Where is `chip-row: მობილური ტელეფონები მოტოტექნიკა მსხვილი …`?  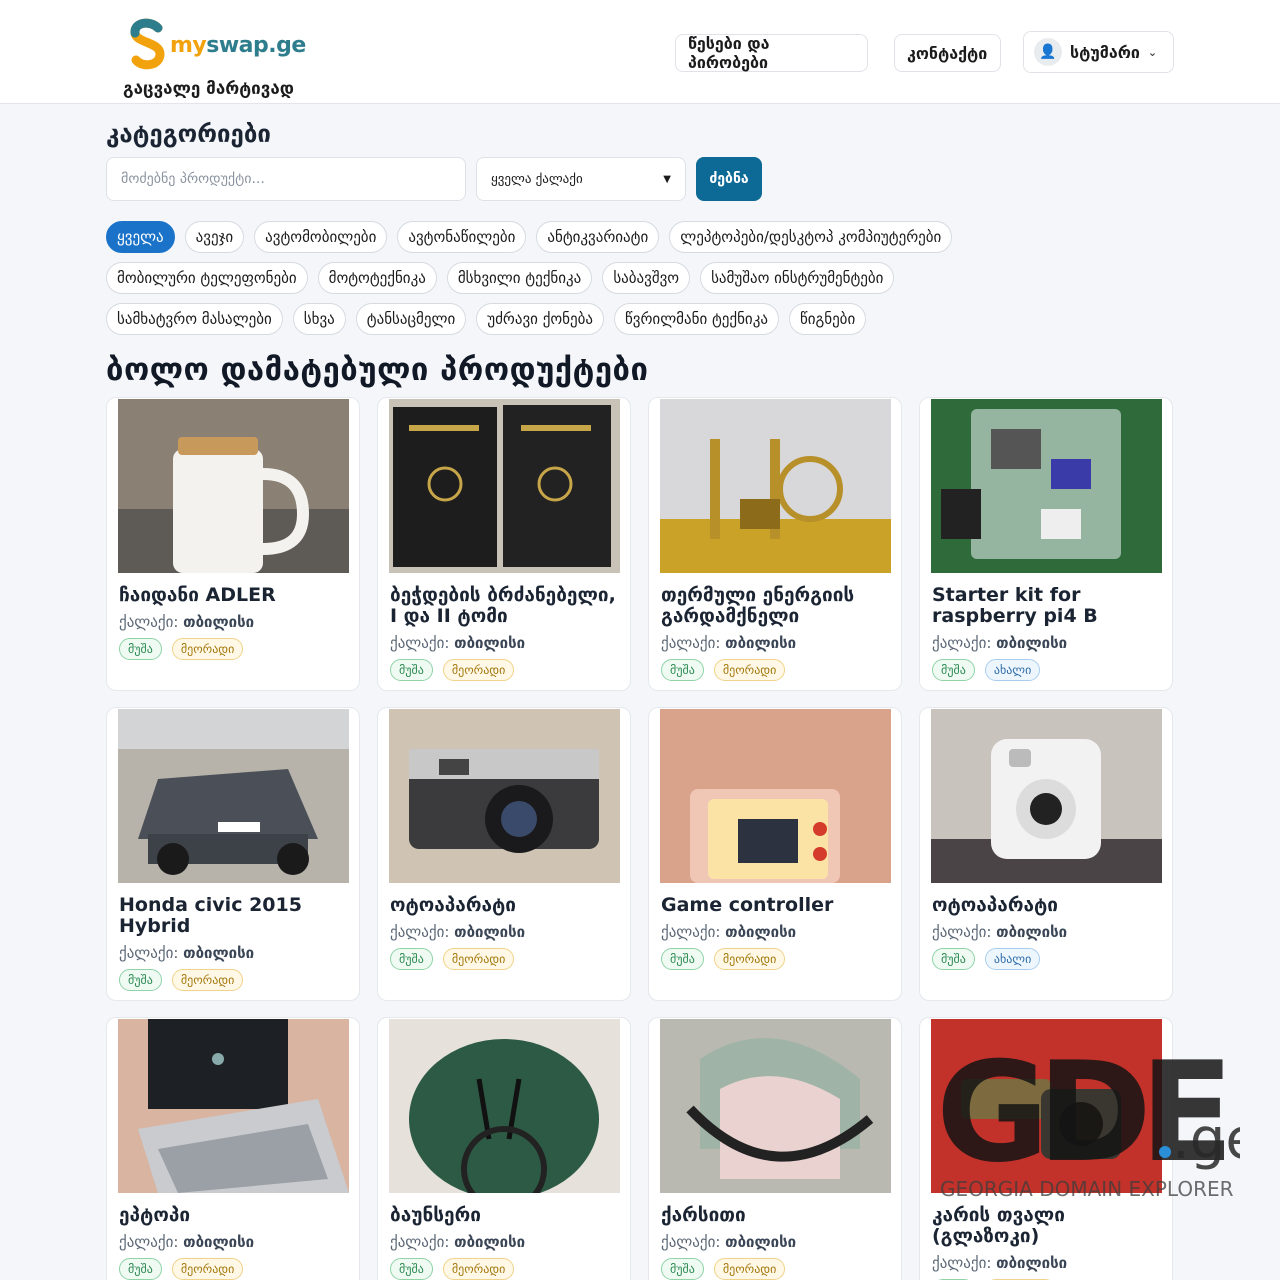
chip-row: მობილური ტელეფონები მოტოტექნიკა მსხვილი … is located at coordinates (586, 278).